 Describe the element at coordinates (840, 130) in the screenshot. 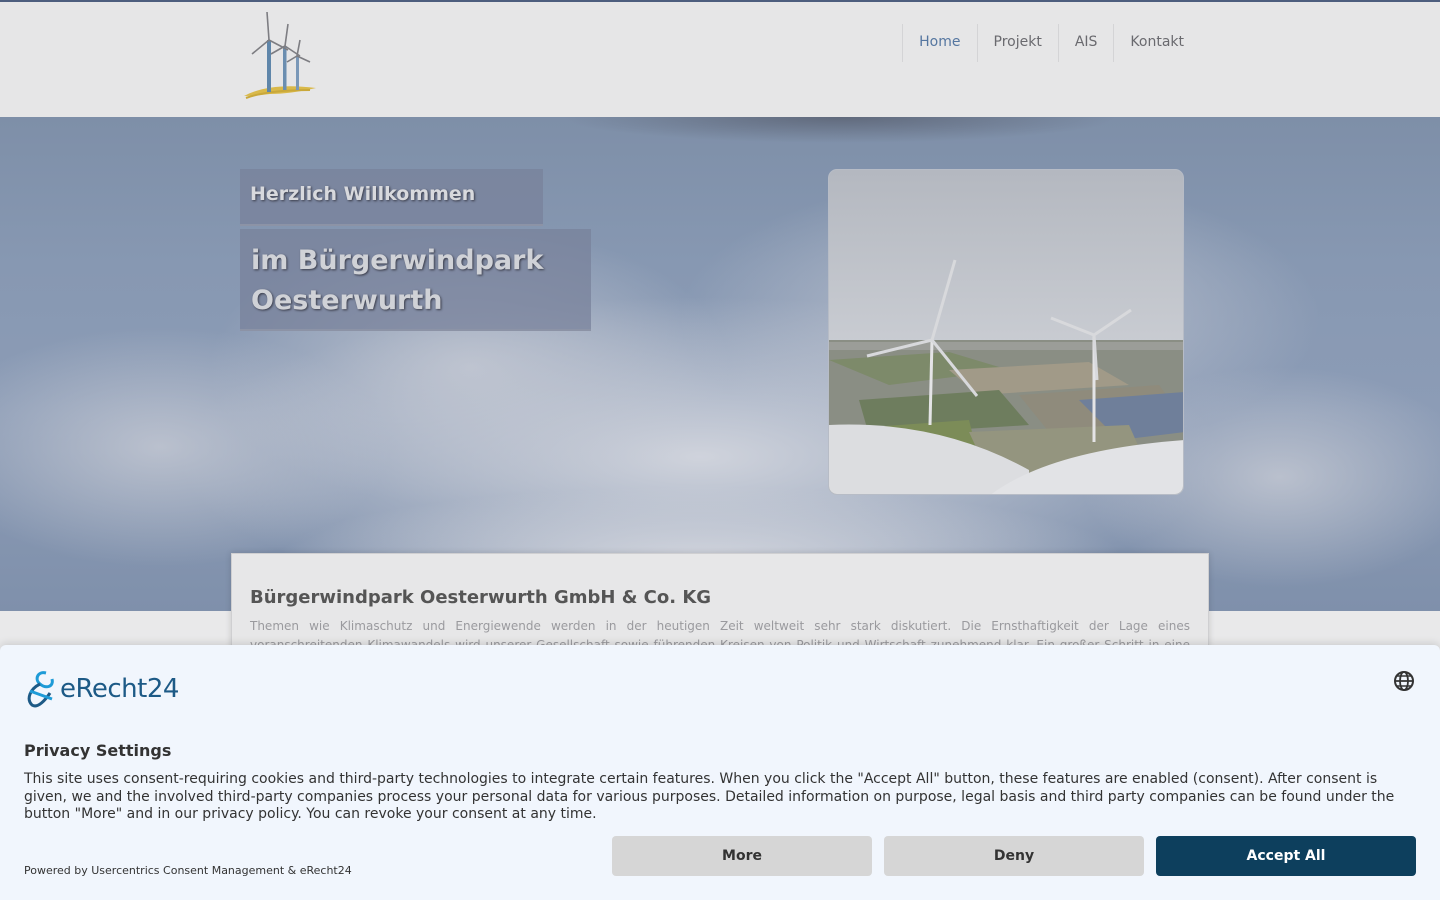

I see `header-shadow` at that location.